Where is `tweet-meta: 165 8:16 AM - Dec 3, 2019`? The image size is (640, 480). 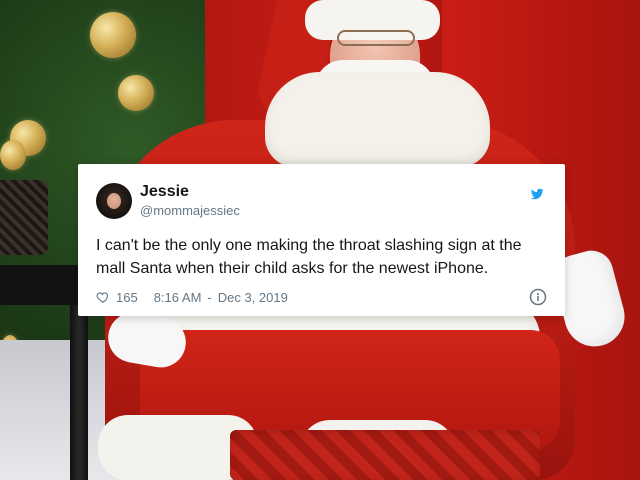 tweet-meta: 165 8:16 AM - Dec 3, 2019 is located at coordinates (192, 297).